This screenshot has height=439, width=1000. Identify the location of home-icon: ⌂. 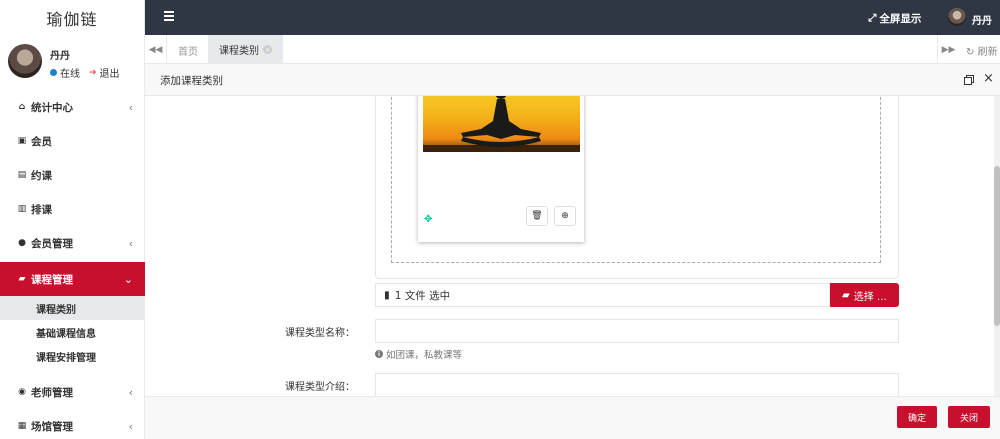
(22, 107).